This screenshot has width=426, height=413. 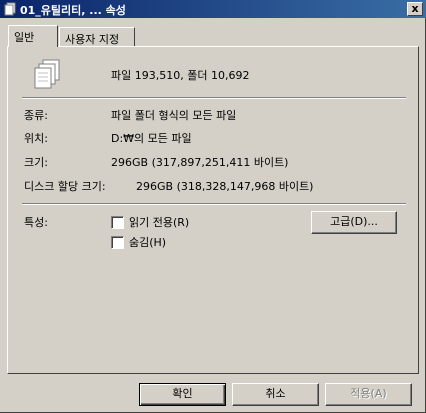 I want to click on location-value: D:₩의 모든 파일, so click(x=151, y=138).